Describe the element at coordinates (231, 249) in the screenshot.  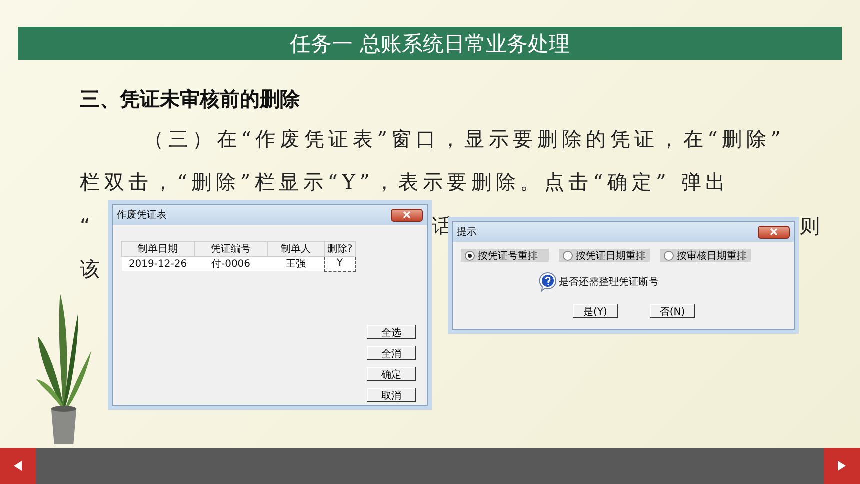
I see `column-header: 凭证编号` at that location.